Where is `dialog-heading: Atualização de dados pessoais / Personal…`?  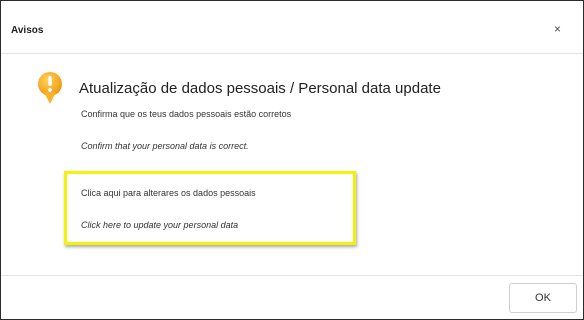
dialog-heading: Atualização de dados pessoais / Personal… is located at coordinates (260, 88).